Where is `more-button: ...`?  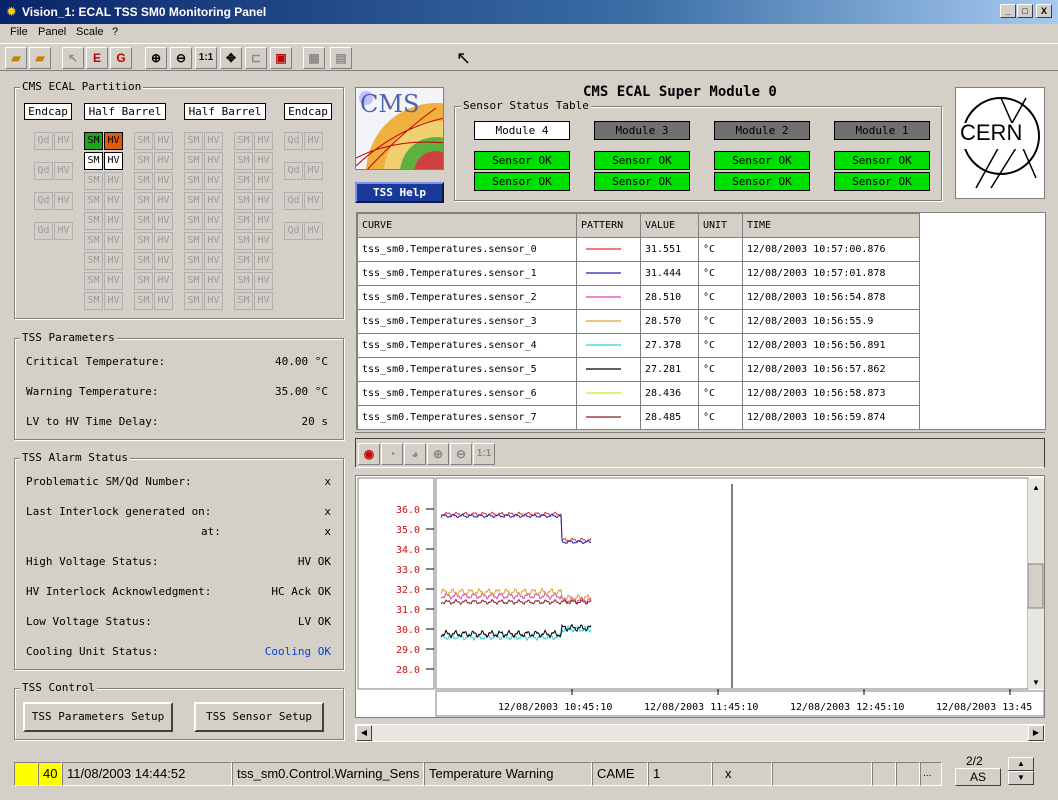
more-button: ... is located at coordinates (931, 774).